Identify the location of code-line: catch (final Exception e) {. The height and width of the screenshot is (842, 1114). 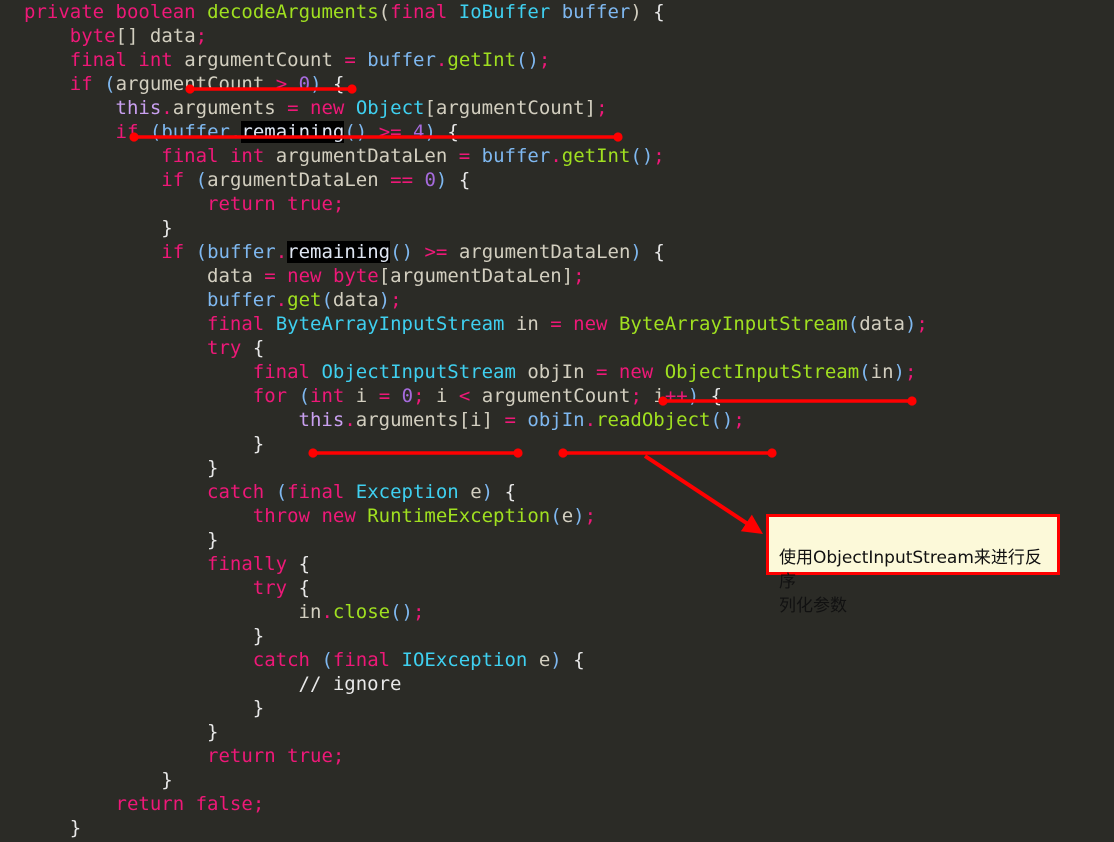
(362, 492).